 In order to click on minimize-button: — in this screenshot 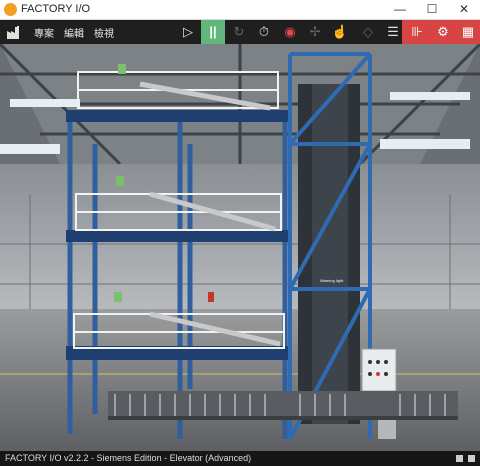, I will do `click(400, 9)`.